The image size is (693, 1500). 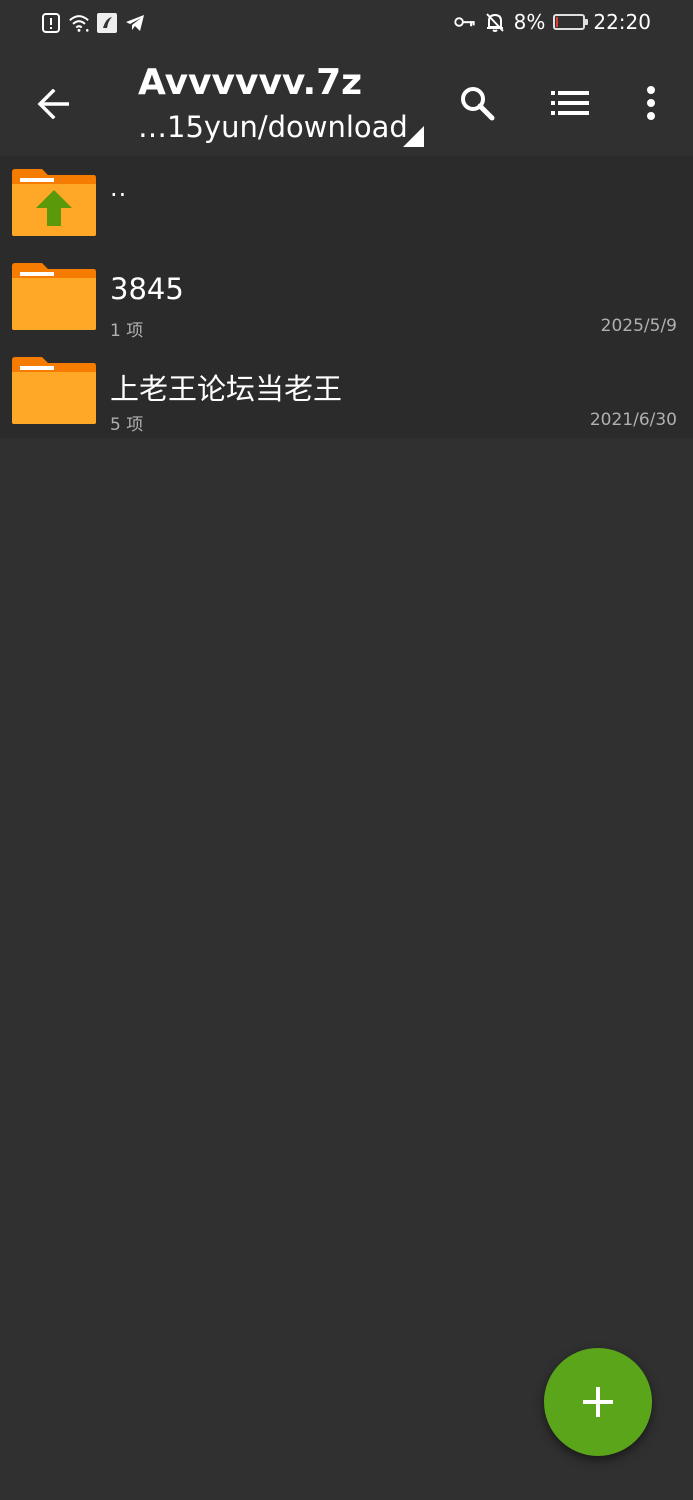 I want to click on key-icon, so click(x=464, y=22).